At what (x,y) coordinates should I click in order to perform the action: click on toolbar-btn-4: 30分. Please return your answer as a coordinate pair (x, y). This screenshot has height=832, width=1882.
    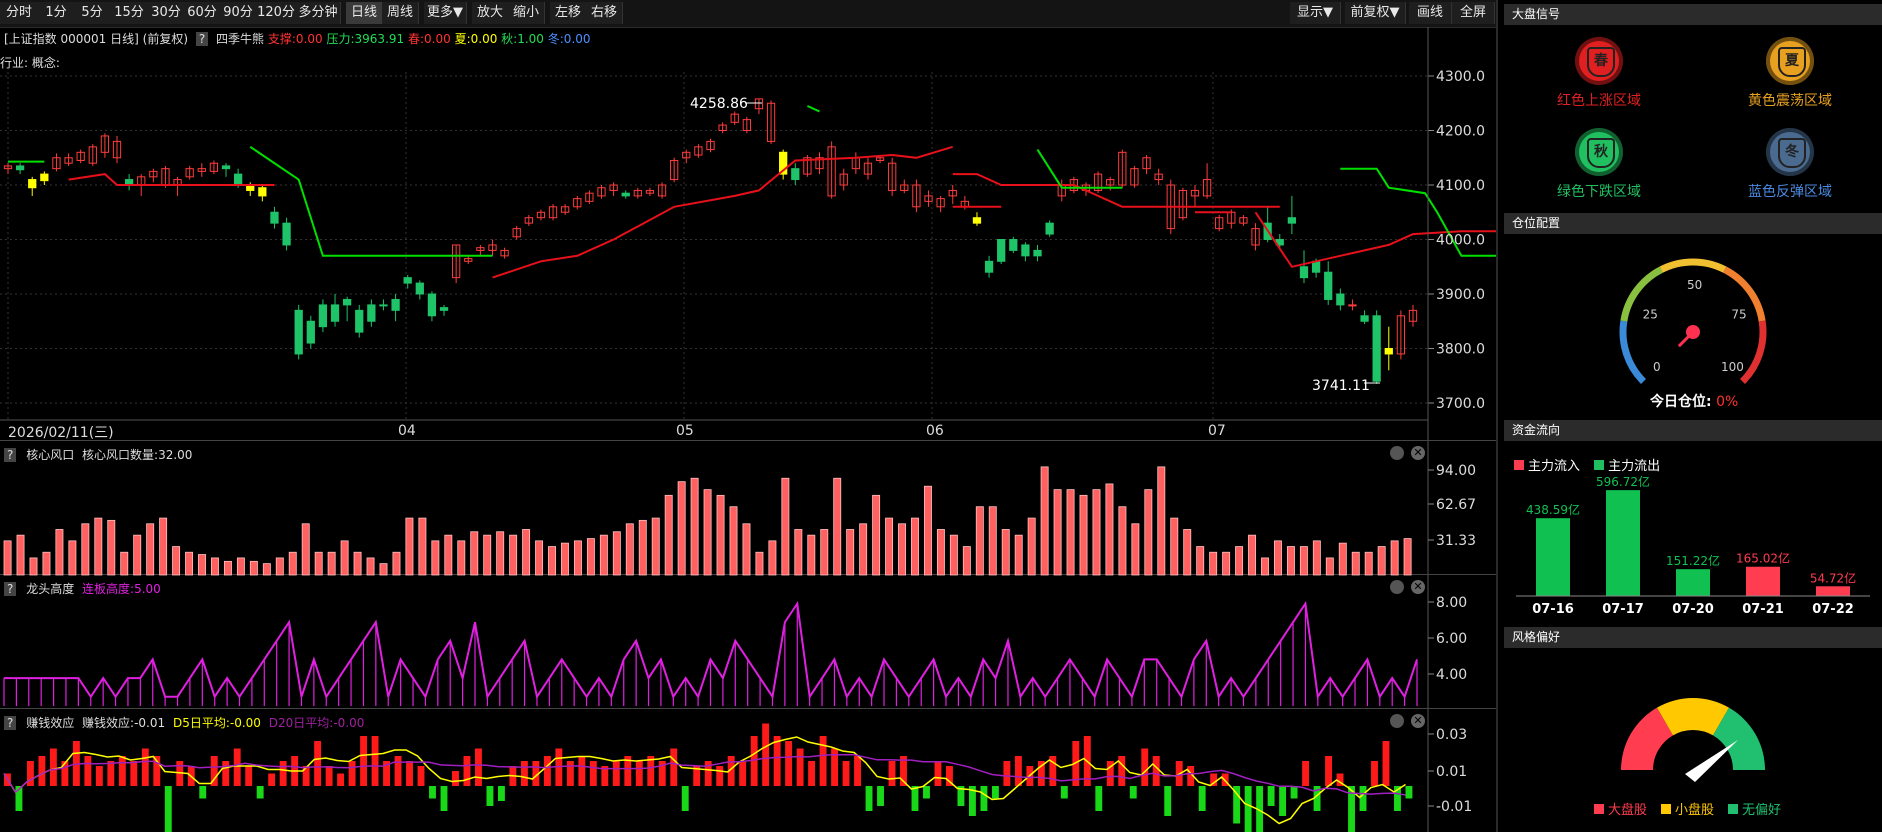
    Looking at the image, I should click on (166, 13).